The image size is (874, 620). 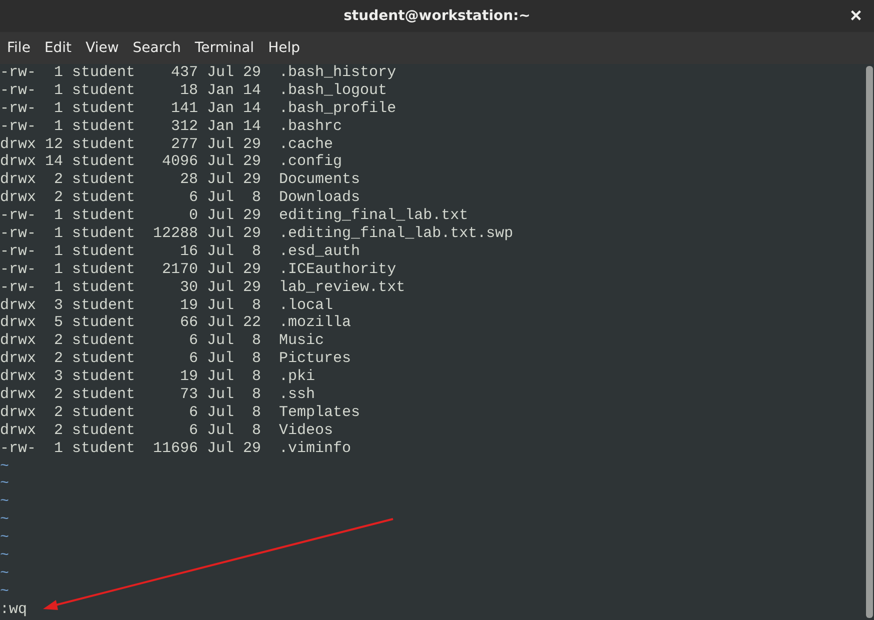 What do you see at coordinates (19, 48) in the screenshot?
I see `menu-item: File` at bounding box center [19, 48].